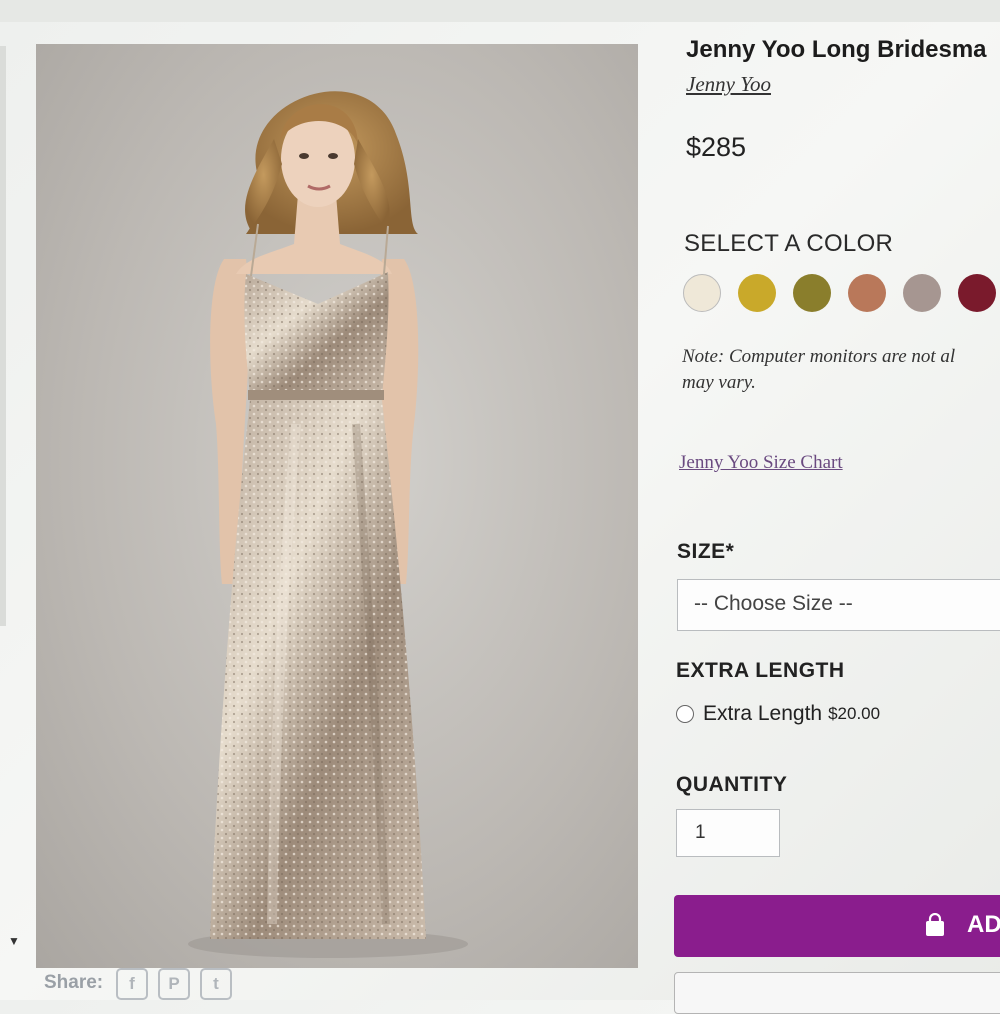 This screenshot has width=1000, height=1014. Describe the element at coordinates (14, 941) in the screenshot. I see `chevron-down-icon: ▼` at that location.